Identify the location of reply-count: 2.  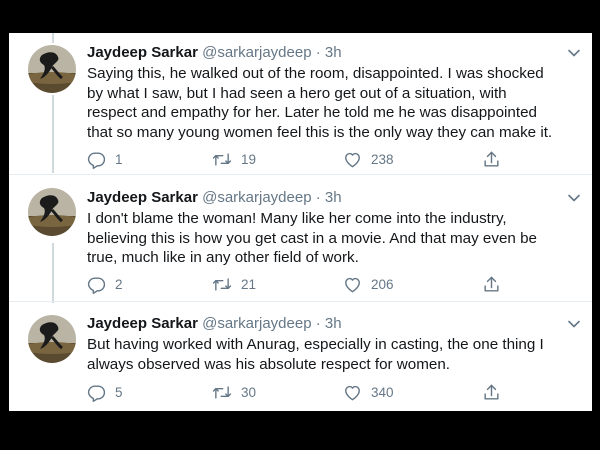
(119, 284).